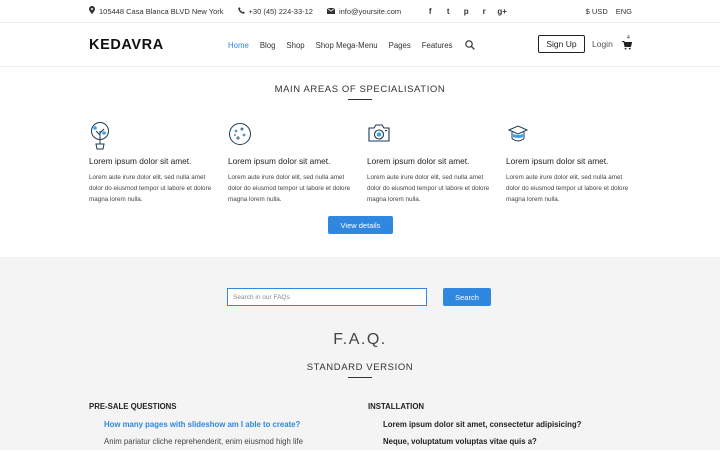 This screenshot has height=454, width=720. What do you see at coordinates (360, 89) in the screenshot?
I see `specialisation-title: MAIN AREAS OF SPECIALISATION` at bounding box center [360, 89].